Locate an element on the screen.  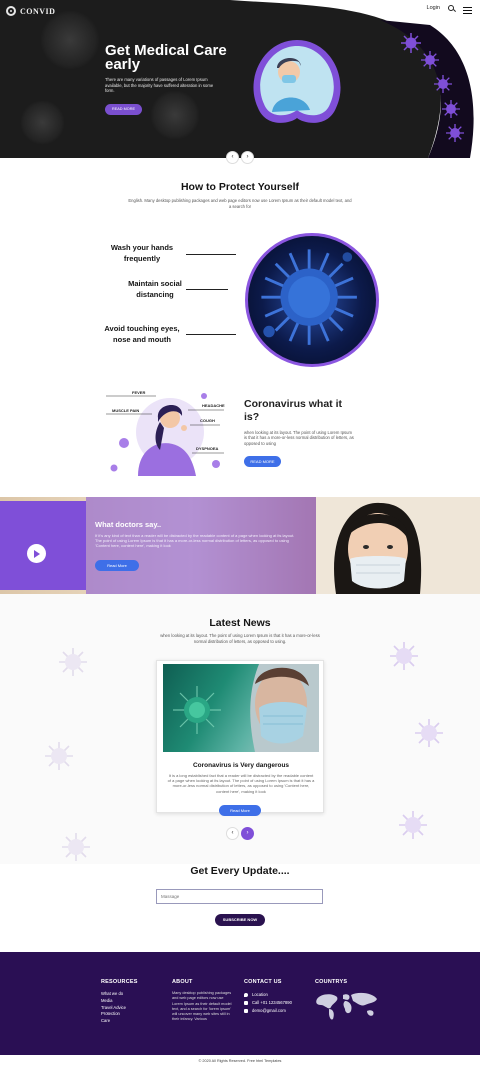
video-panel is located at coordinates (43, 545).